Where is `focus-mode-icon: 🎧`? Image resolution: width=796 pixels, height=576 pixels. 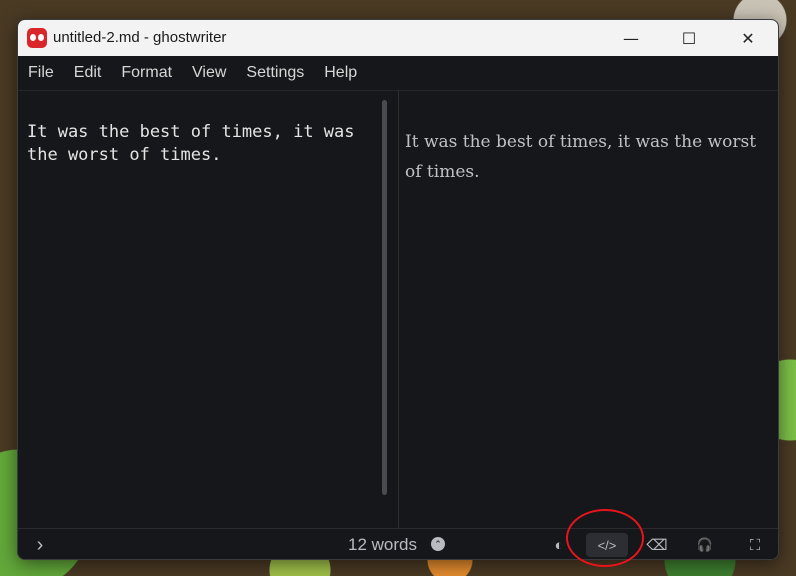
focus-mode-icon: 🎧 is located at coordinates (705, 545).